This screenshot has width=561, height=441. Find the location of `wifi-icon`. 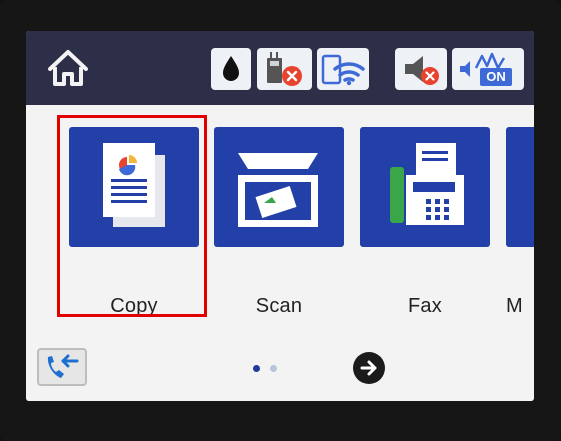

wifi-icon is located at coordinates (343, 70).